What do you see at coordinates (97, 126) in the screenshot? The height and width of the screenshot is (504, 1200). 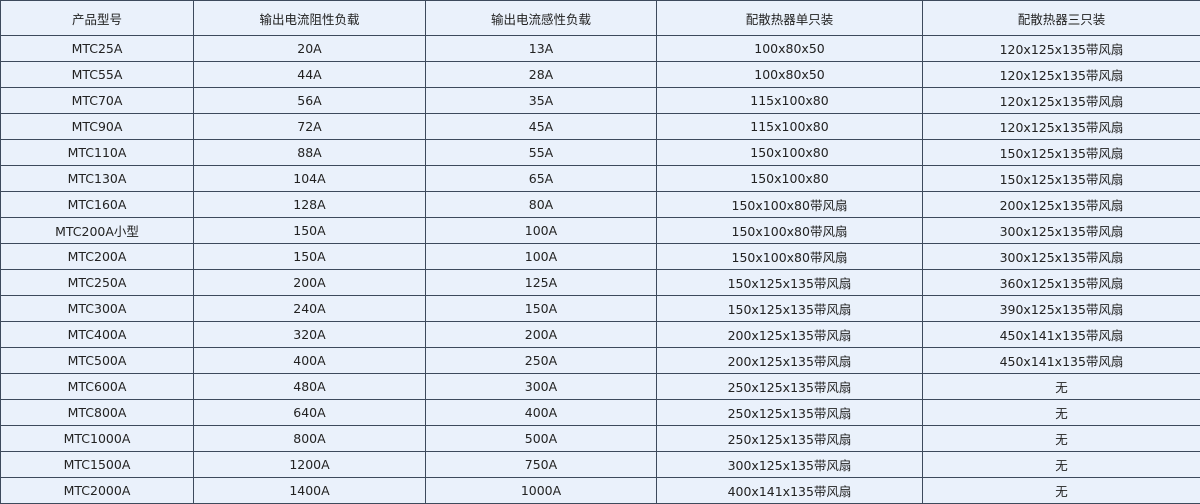 I see `cell-model: MTC90A` at bounding box center [97, 126].